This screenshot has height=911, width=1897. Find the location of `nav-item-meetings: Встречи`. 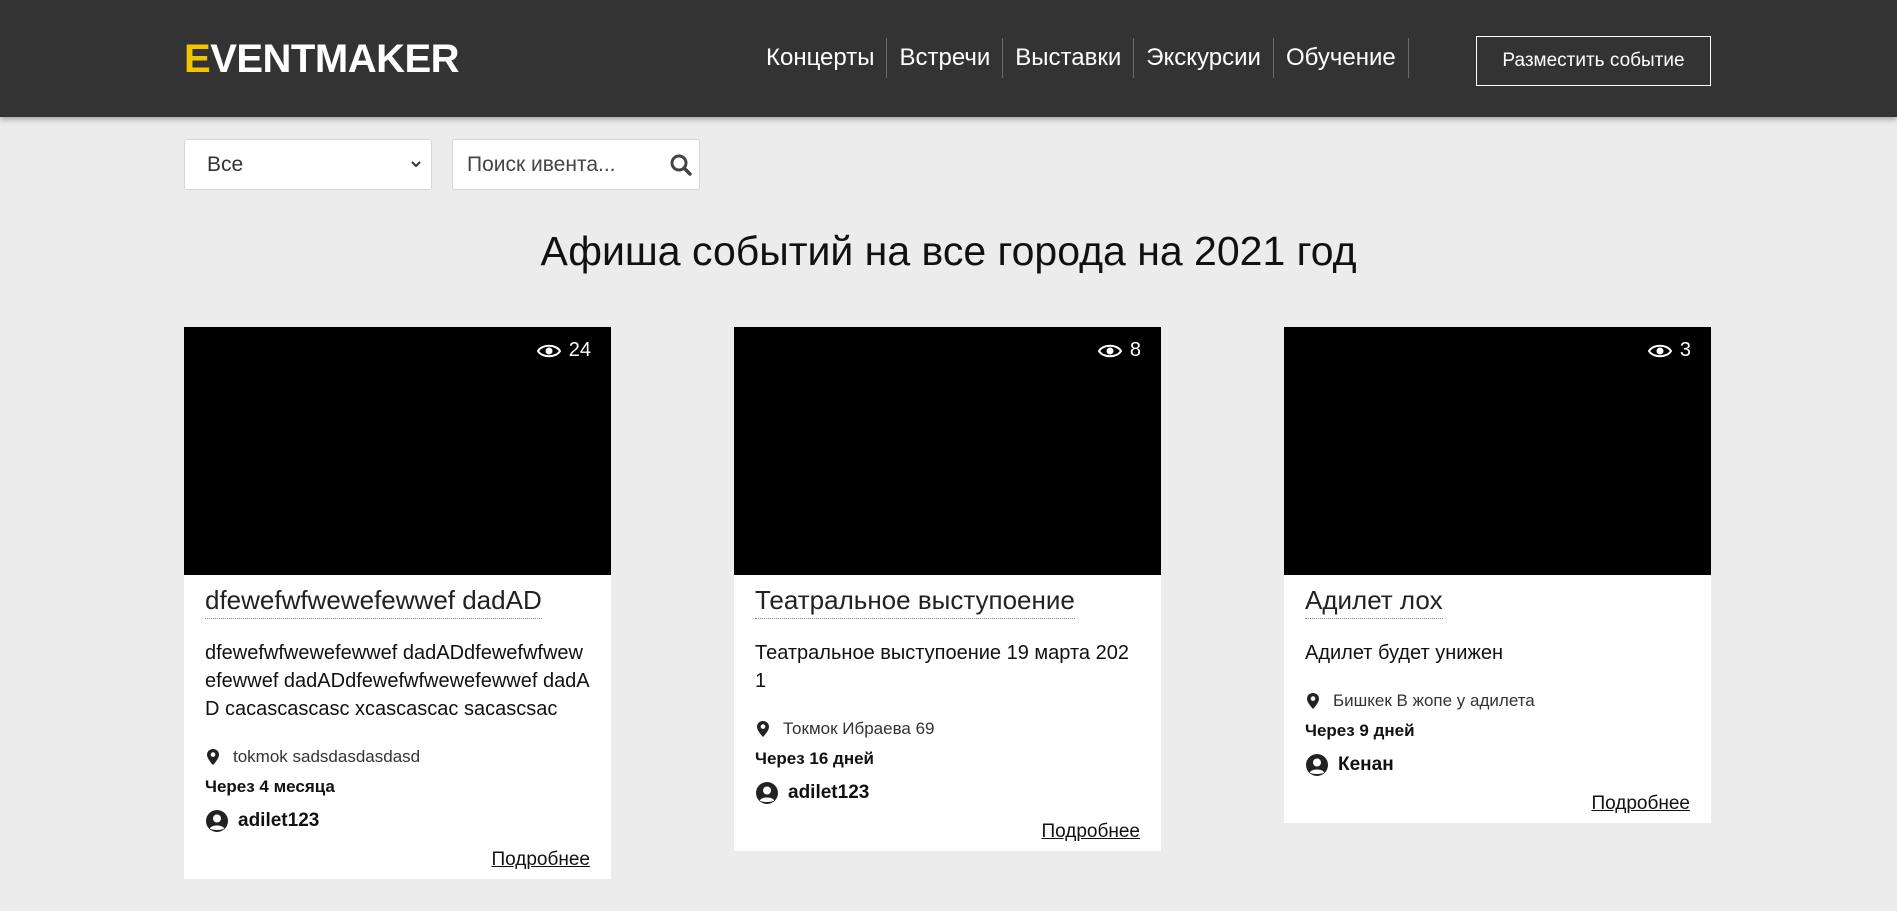

nav-item-meetings: Встречи is located at coordinates (945, 58).